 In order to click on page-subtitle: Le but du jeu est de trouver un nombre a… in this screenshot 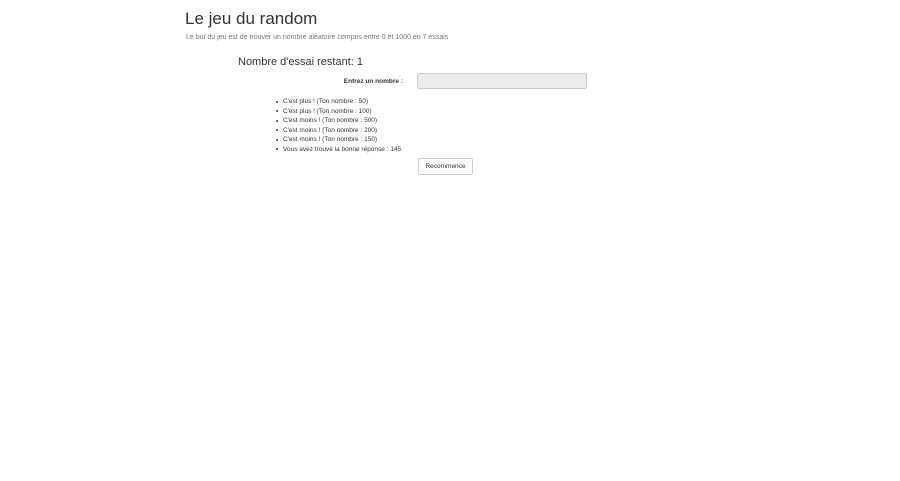, I will do `click(317, 37)`.